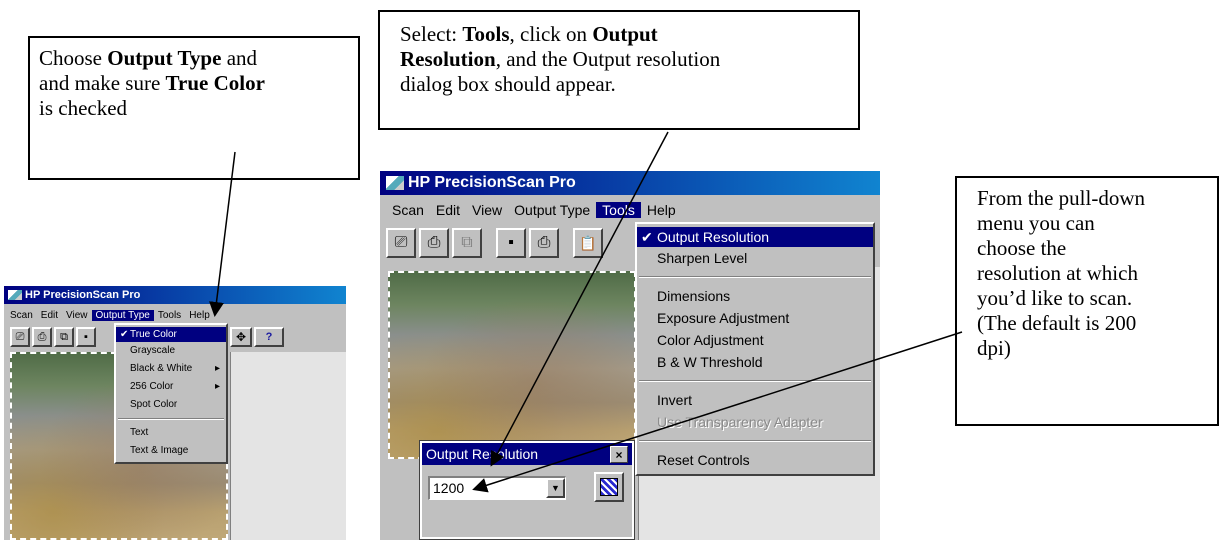  Describe the element at coordinates (755, 258) in the screenshot. I see `menu-item-sharpen-level: Sharpen Level` at that location.